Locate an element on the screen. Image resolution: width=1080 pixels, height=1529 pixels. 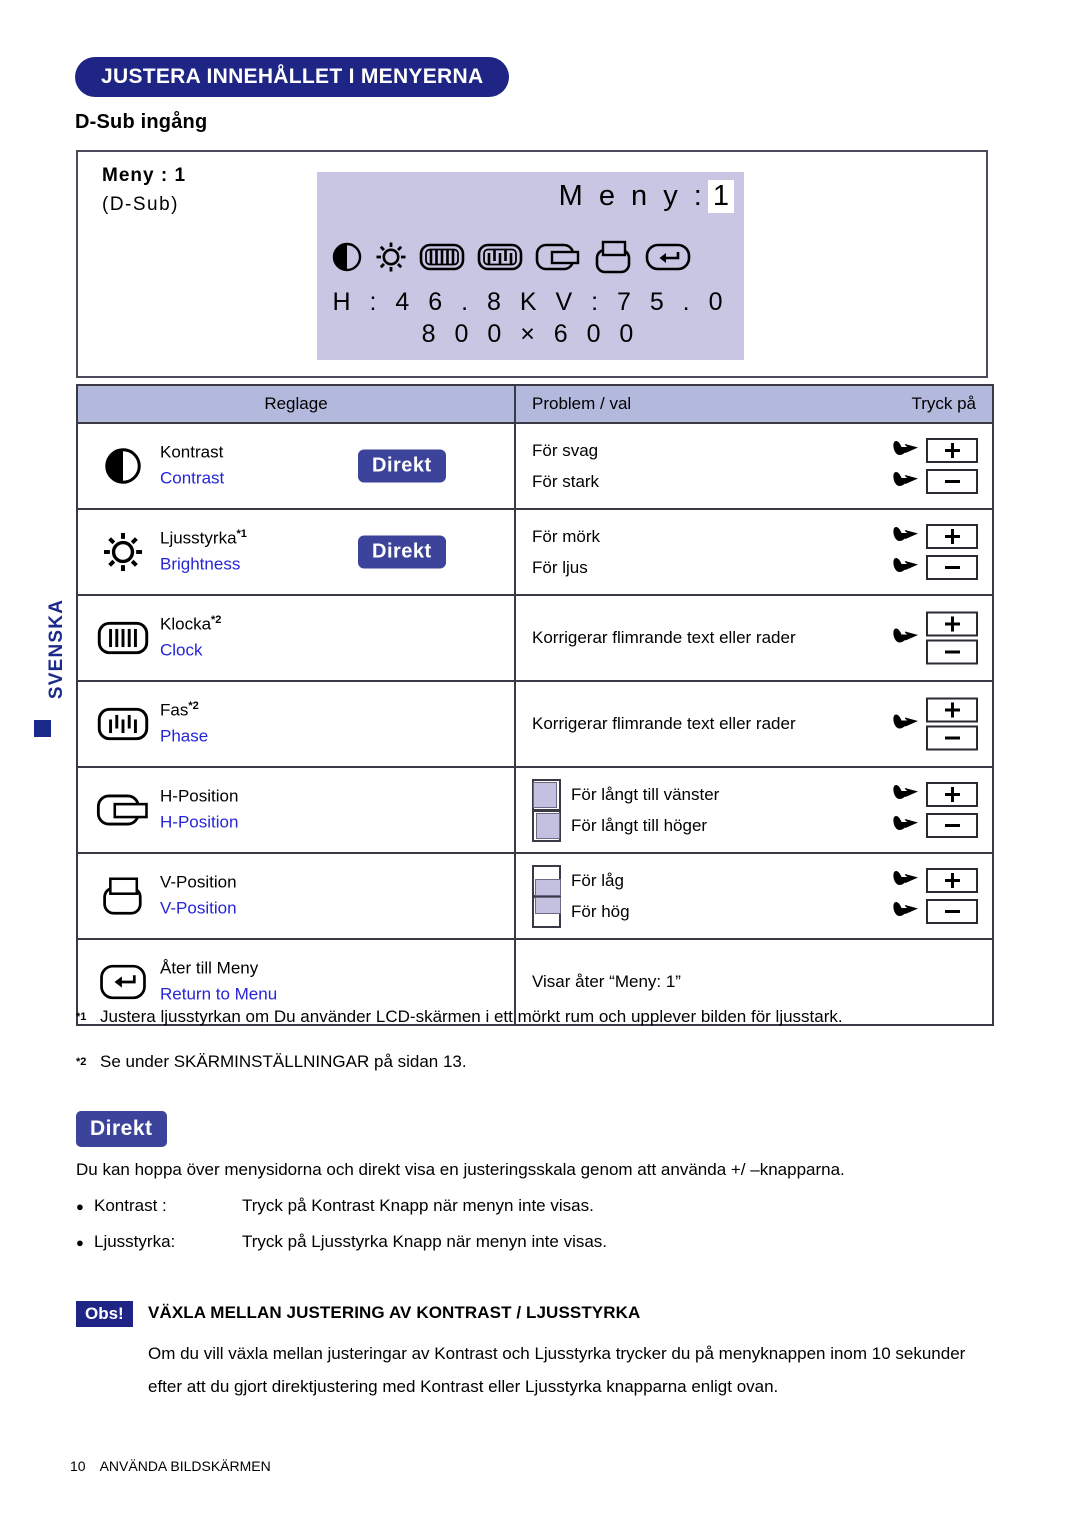
option-text: För mörk is located at coordinates (566, 536).